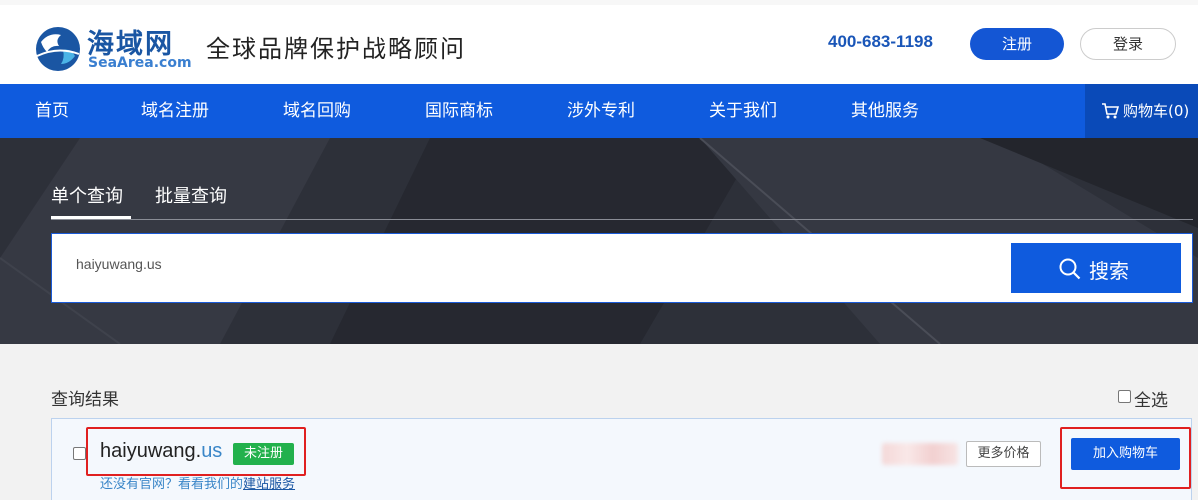 Image resolution: width=1198 pixels, height=500 pixels. I want to click on cart-button: 购物车(0), so click(1141, 111).